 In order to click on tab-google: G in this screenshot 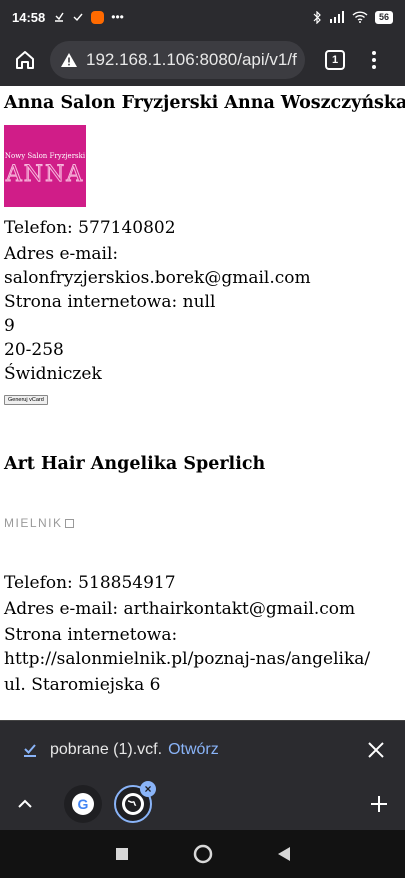, I will do `click(83, 804)`.